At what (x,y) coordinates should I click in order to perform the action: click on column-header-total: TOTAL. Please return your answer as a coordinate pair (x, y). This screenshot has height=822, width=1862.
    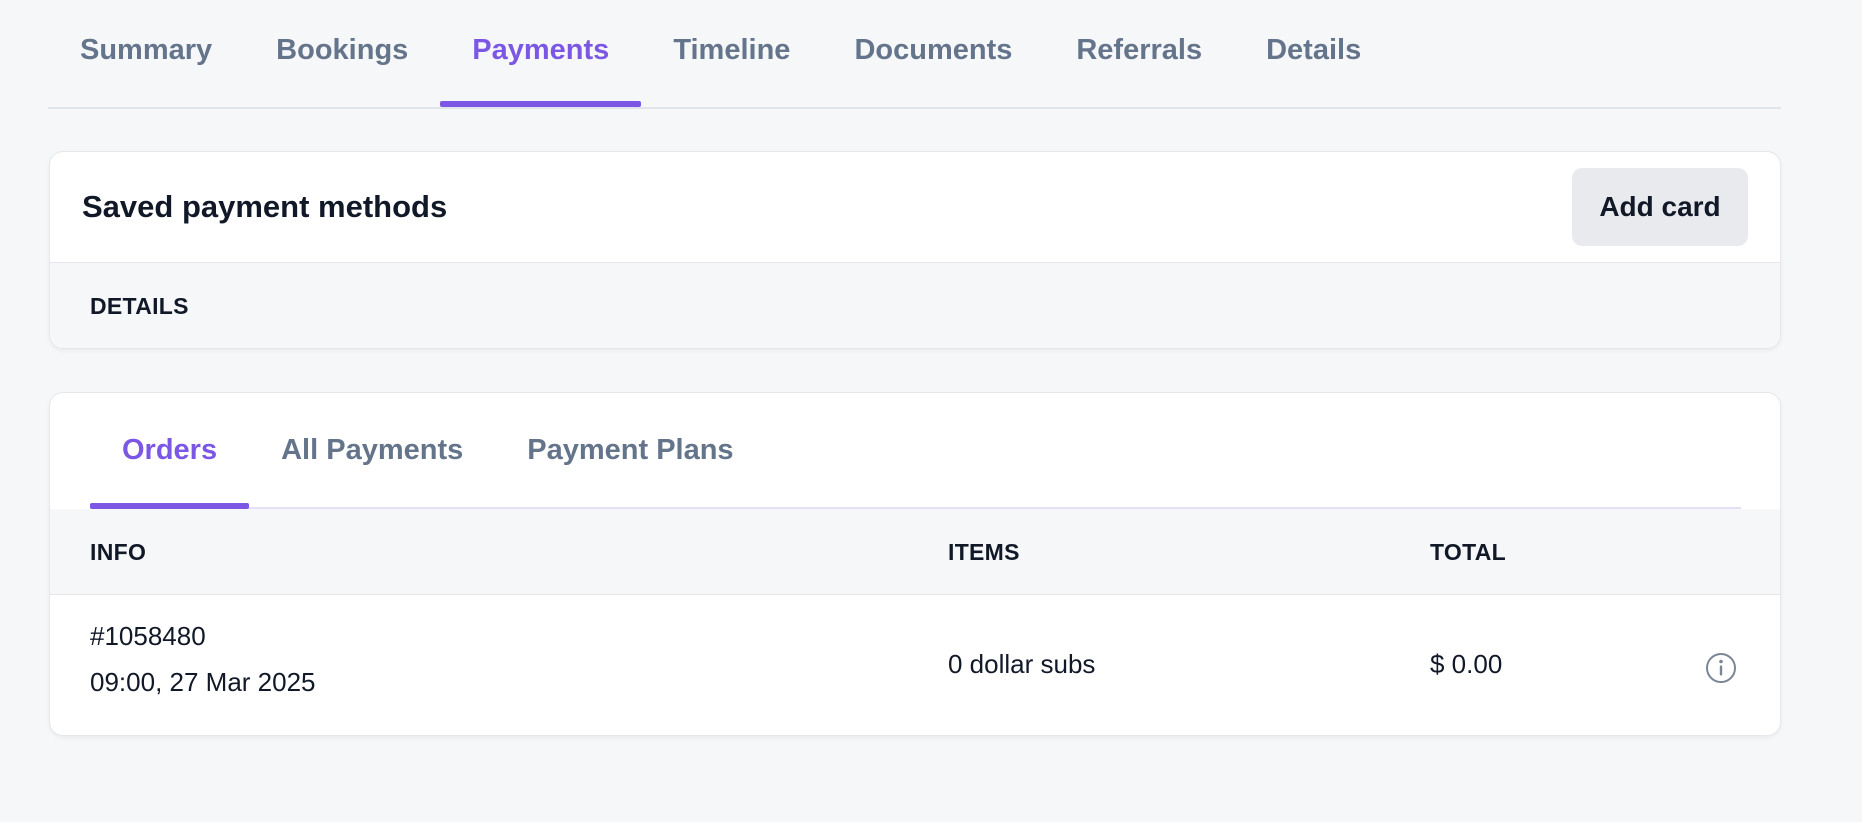
    Looking at the image, I should click on (1468, 551).